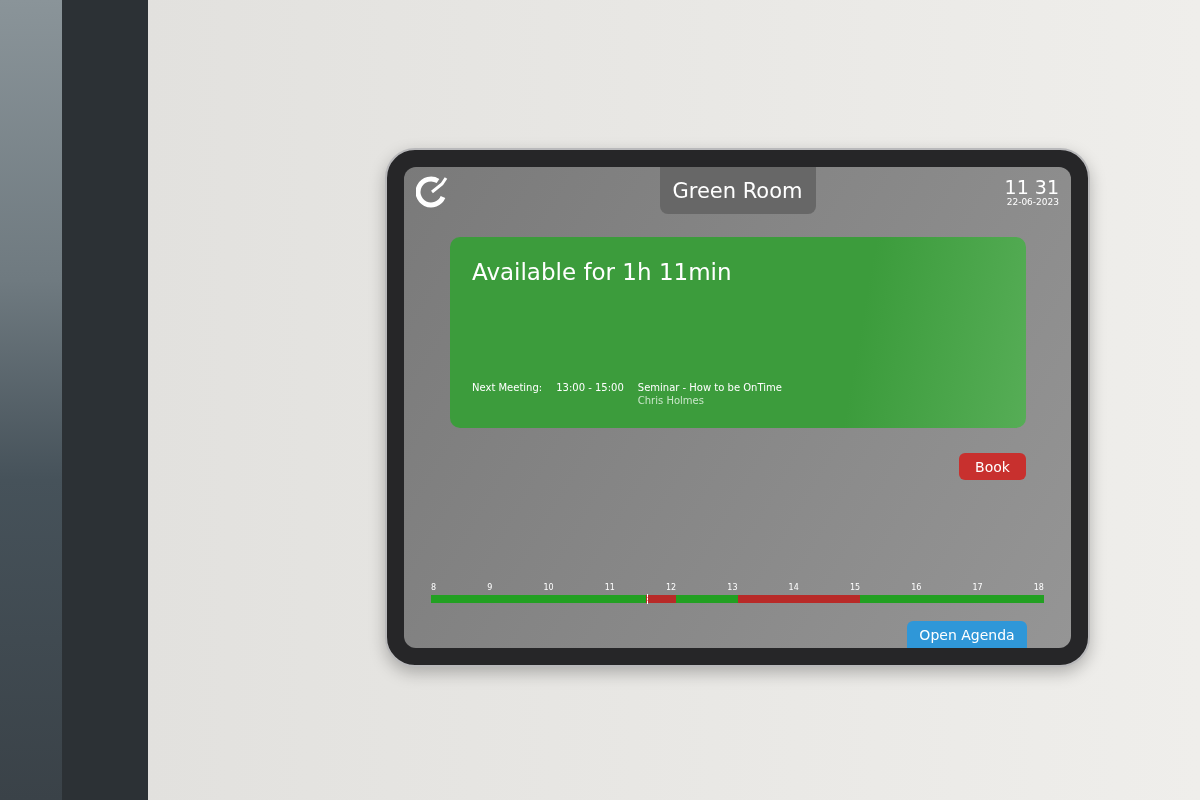 Image resolution: width=1200 pixels, height=800 pixels. What do you see at coordinates (709, 387) in the screenshot?
I see `meeting-title: Seminar - How to be OnTime` at bounding box center [709, 387].